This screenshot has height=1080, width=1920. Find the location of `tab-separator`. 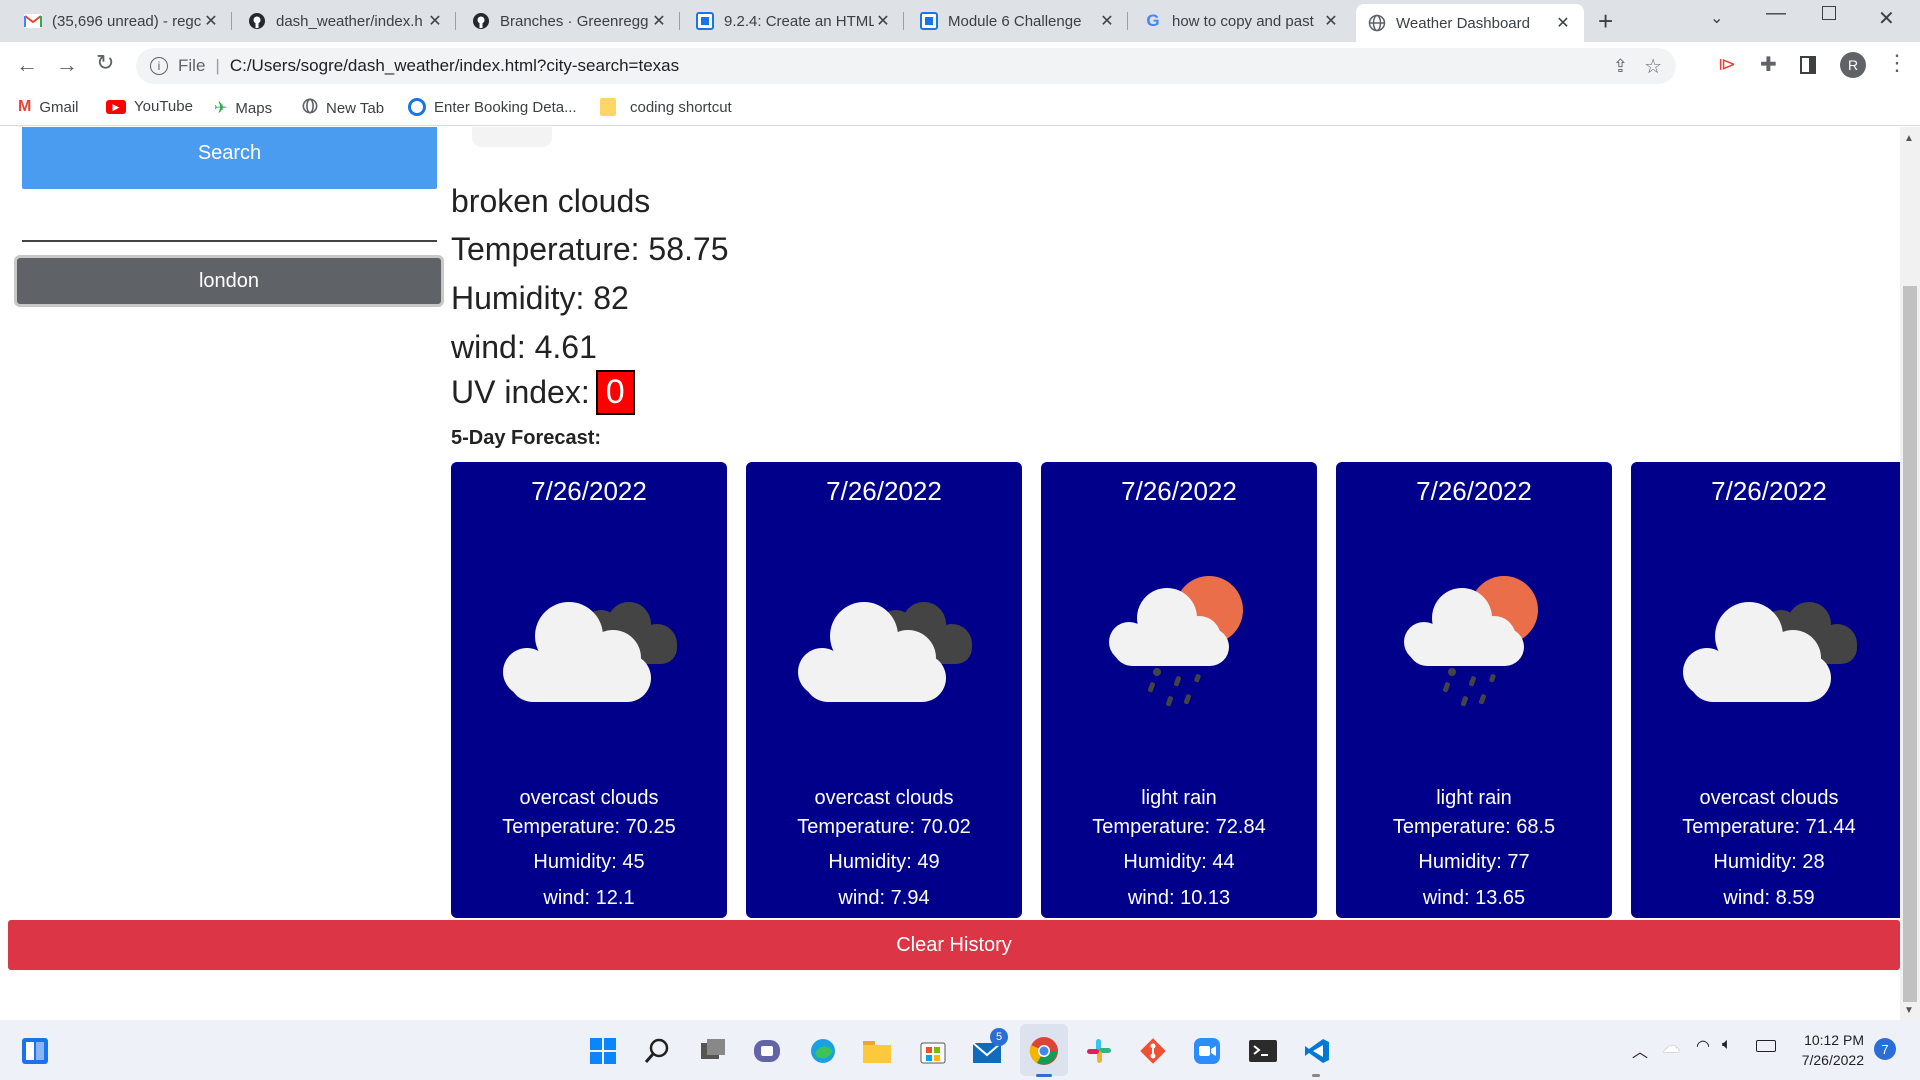

tab-separator is located at coordinates (231, 21).